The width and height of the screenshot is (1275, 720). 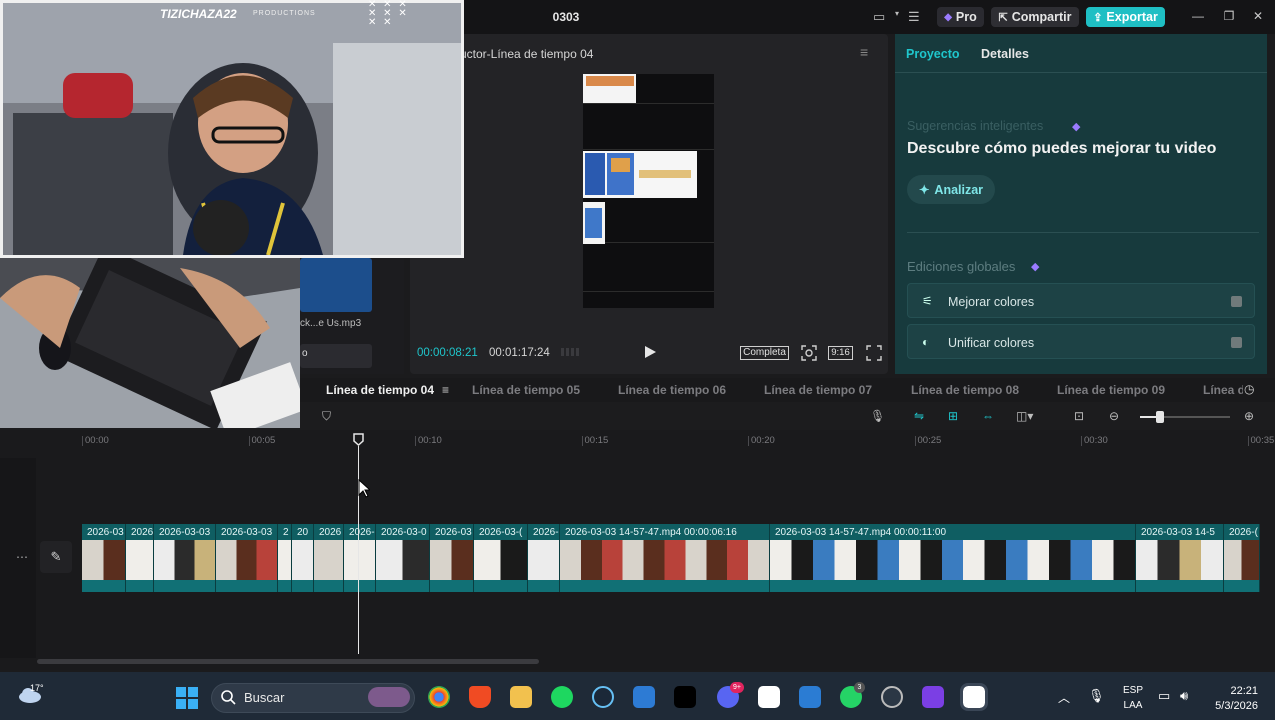 I want to click on tray-chevron-icon: ︿, so click(x=1065, y=697).